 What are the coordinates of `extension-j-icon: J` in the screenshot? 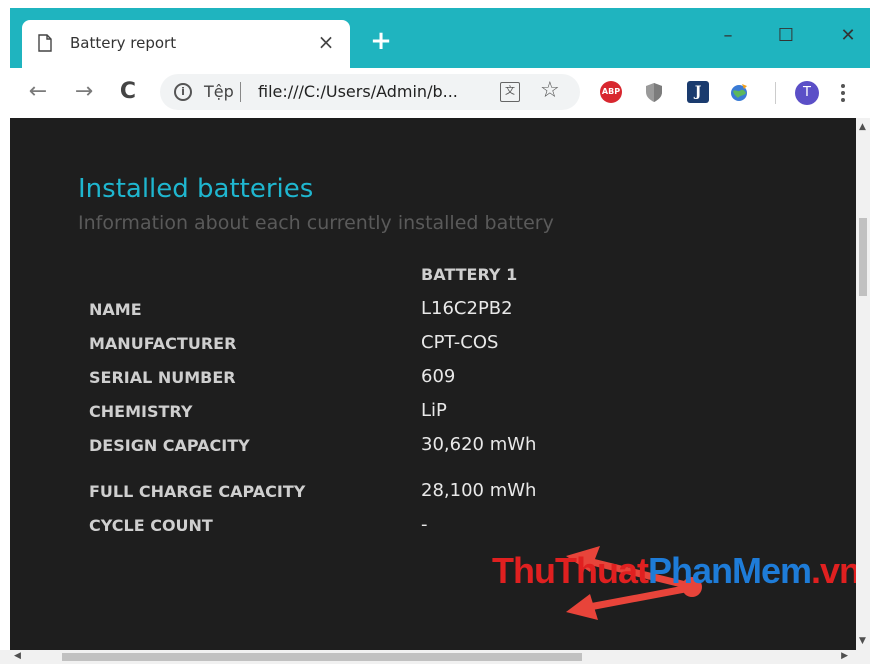 It's located at (698, 92).